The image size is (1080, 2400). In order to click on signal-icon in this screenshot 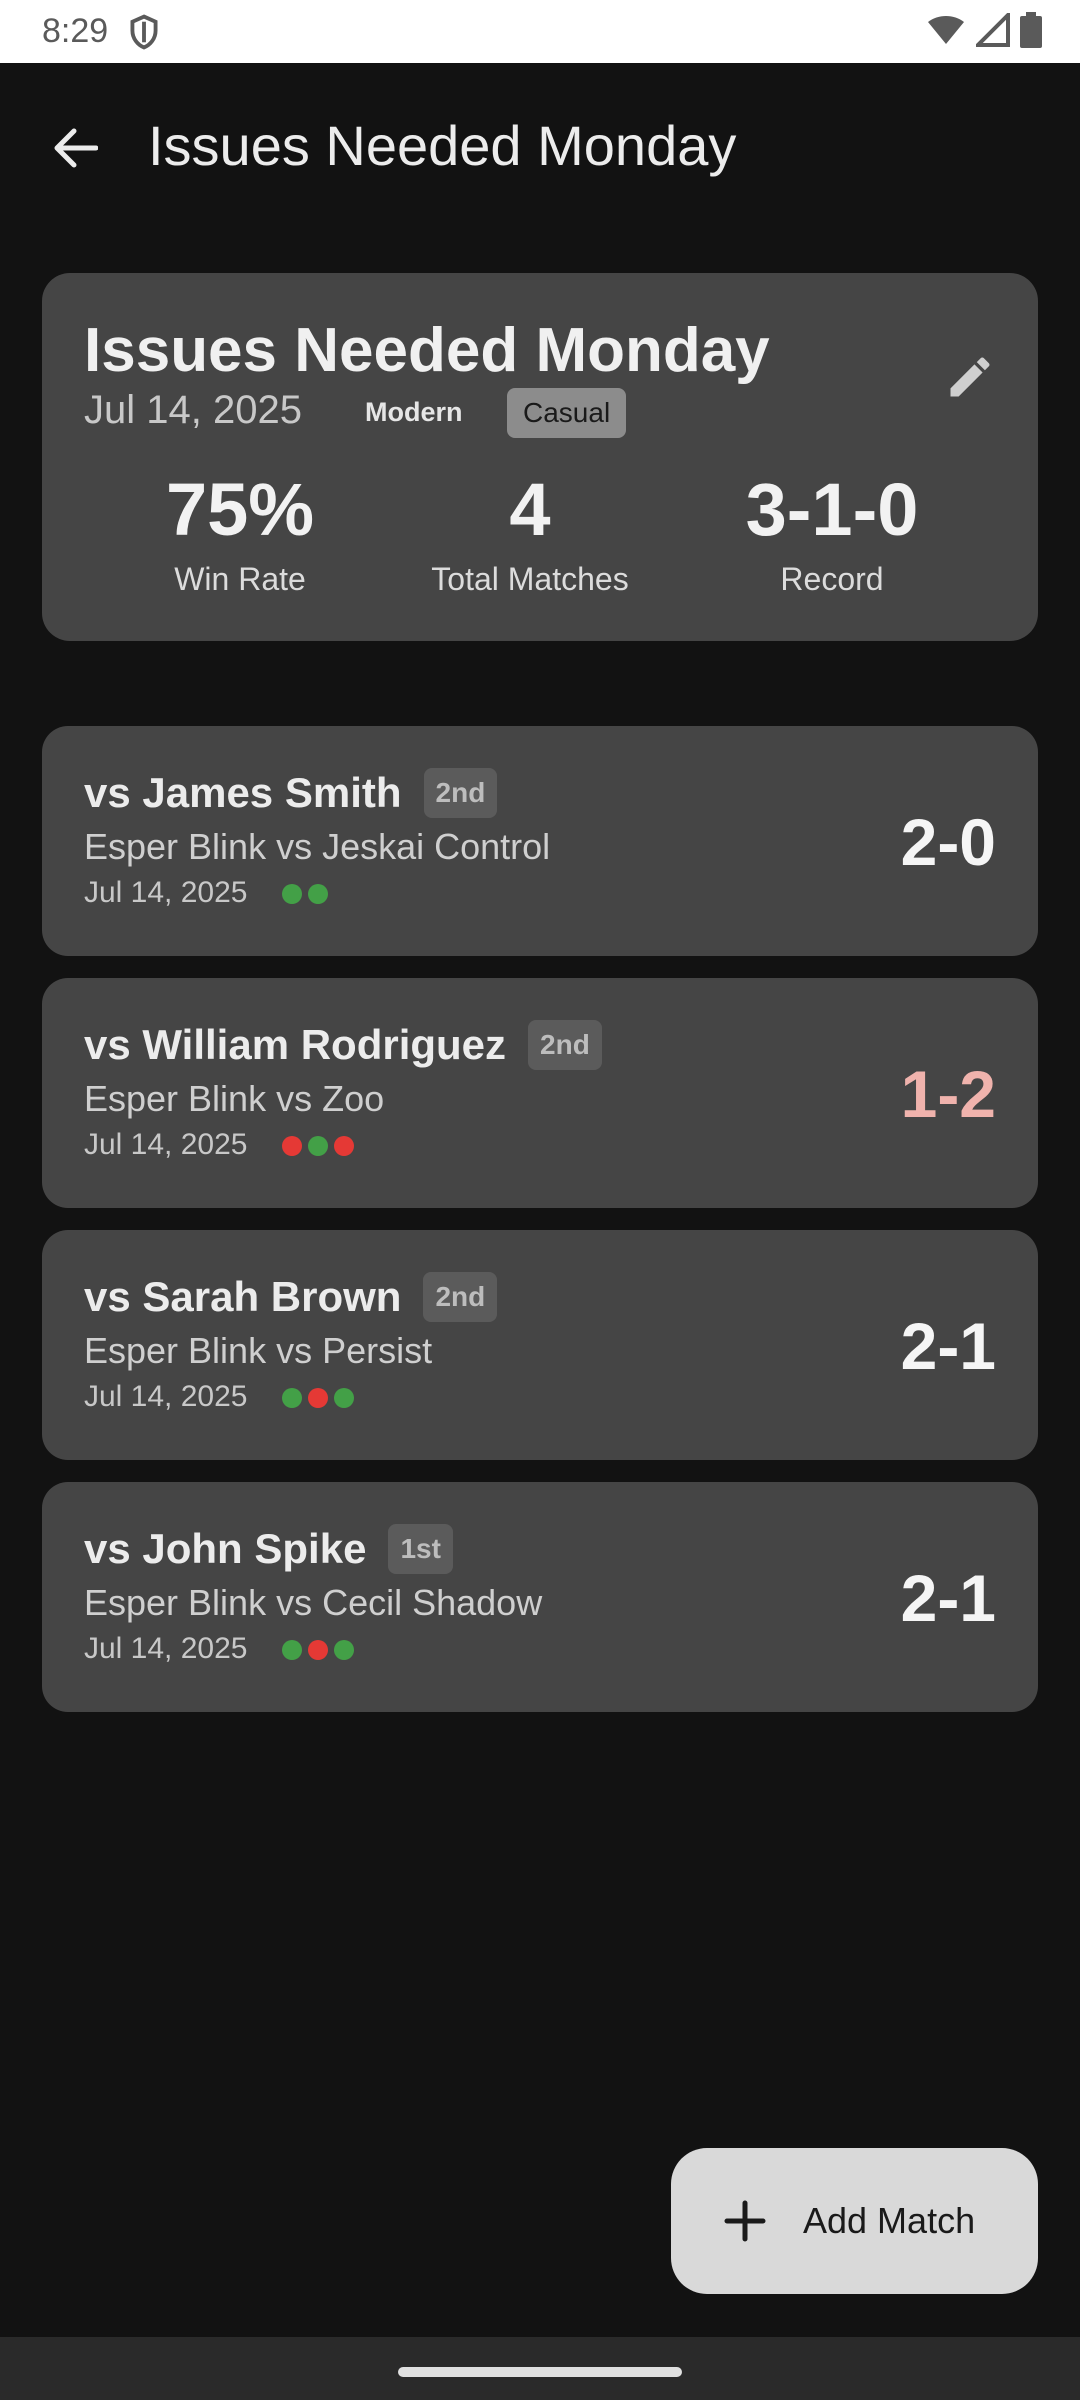, I will do `click(993, 30)`.